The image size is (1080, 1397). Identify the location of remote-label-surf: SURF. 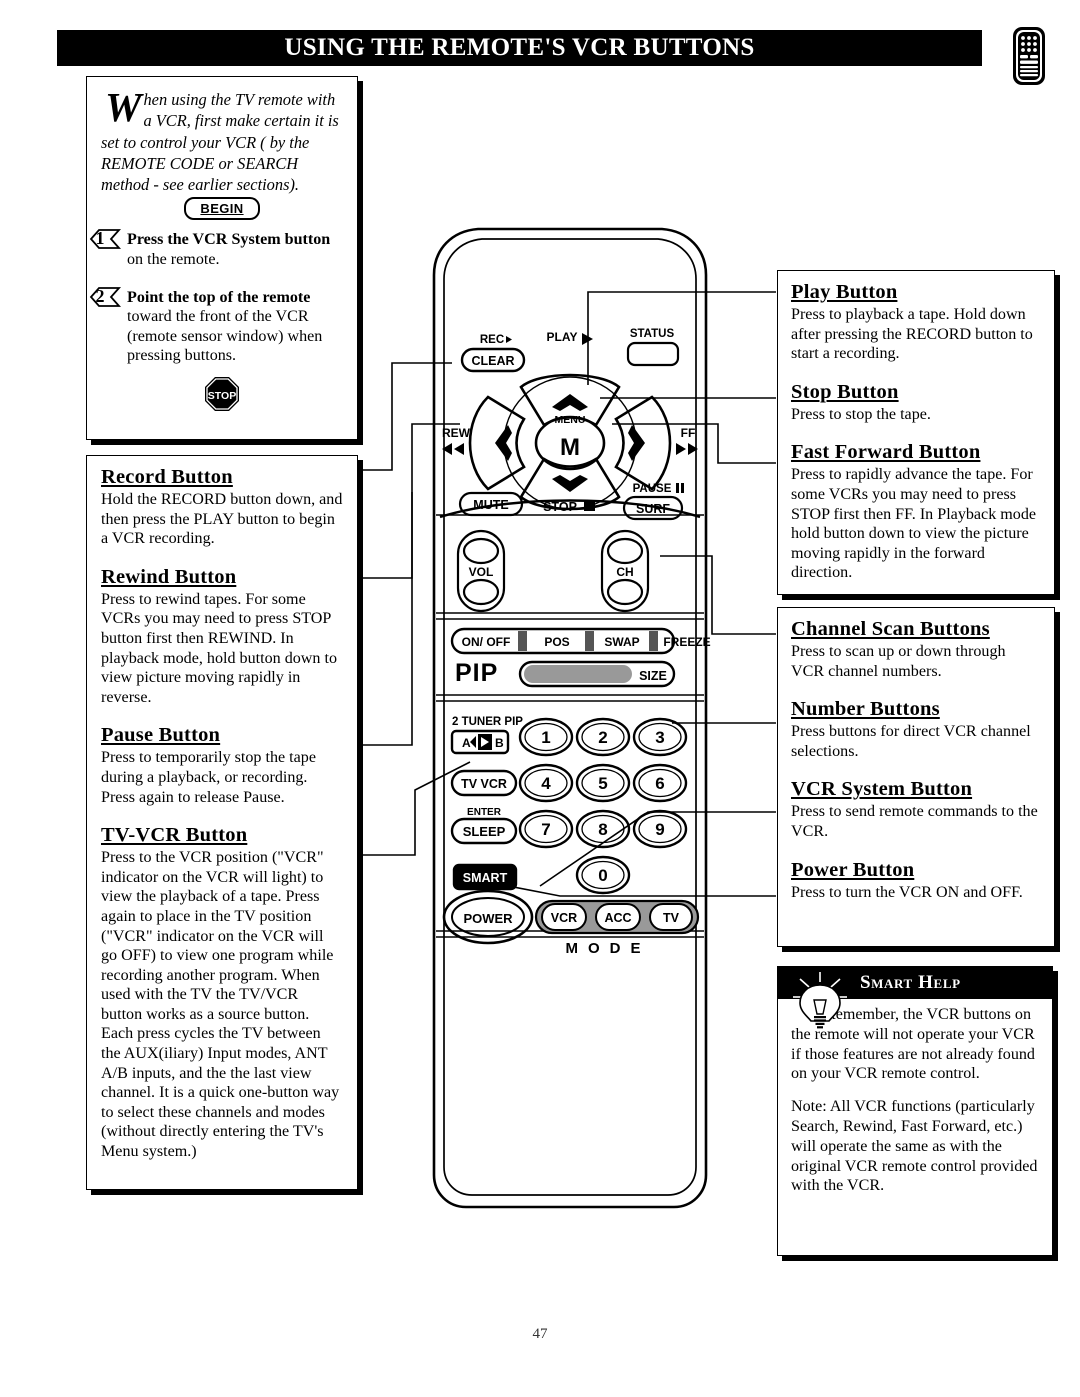
(653, 509).